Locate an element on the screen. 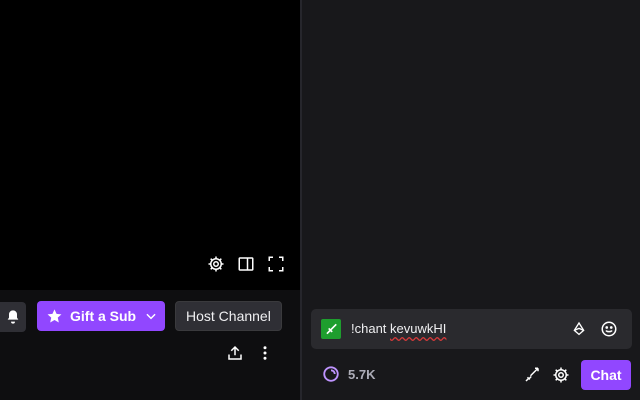 This screenshot has width=640, height=400. notifications-button is located at coordinates (13, 317).